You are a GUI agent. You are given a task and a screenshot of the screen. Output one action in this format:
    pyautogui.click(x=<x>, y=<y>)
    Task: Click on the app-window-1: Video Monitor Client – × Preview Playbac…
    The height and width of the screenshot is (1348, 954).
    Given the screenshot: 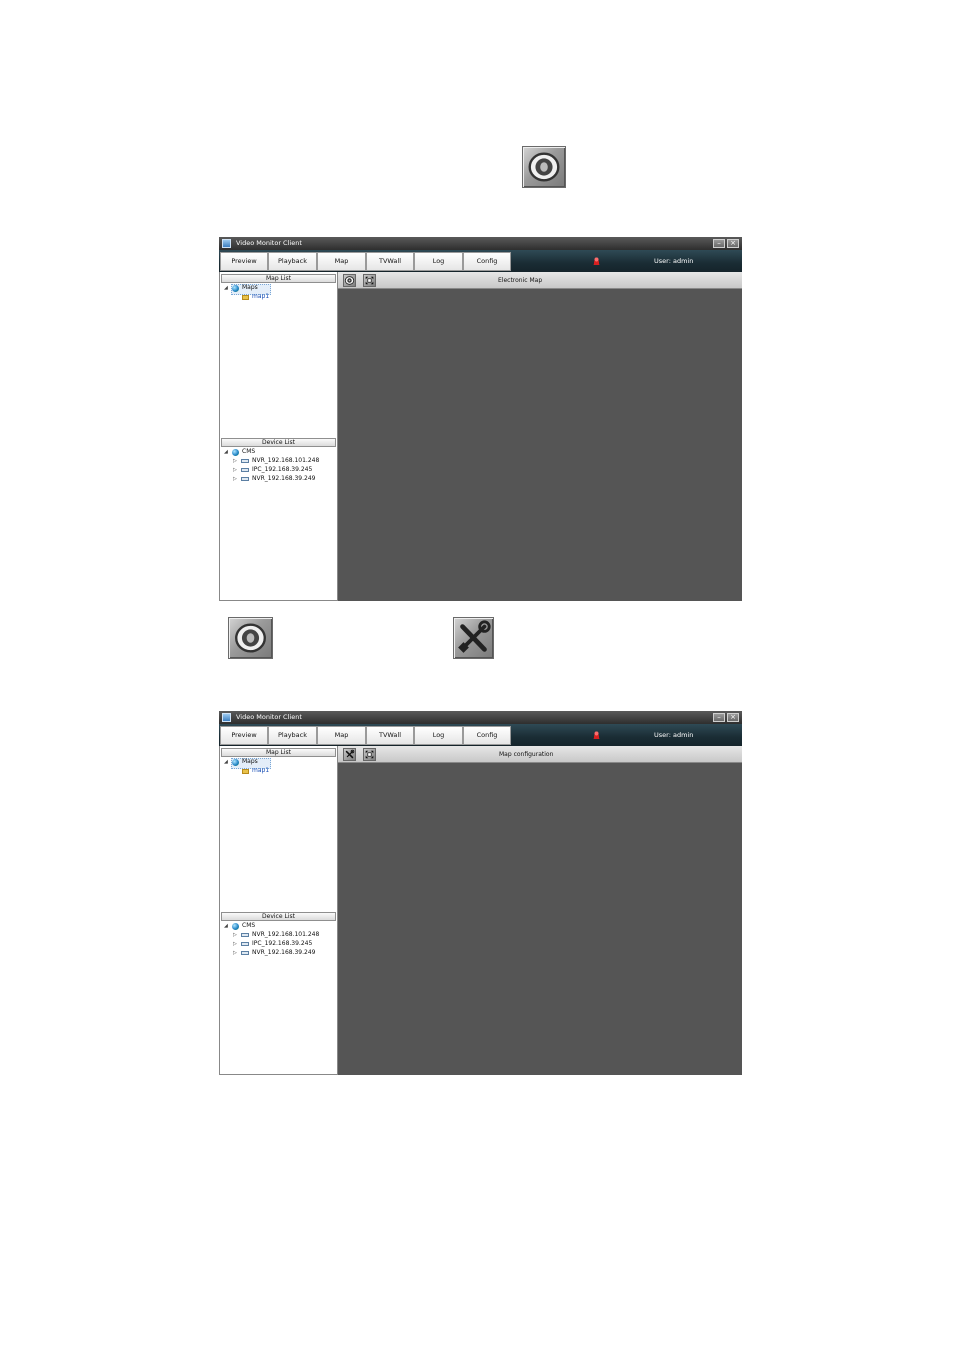 What is the action you would take?
    pyautogui.click(x=480, y=419)
    